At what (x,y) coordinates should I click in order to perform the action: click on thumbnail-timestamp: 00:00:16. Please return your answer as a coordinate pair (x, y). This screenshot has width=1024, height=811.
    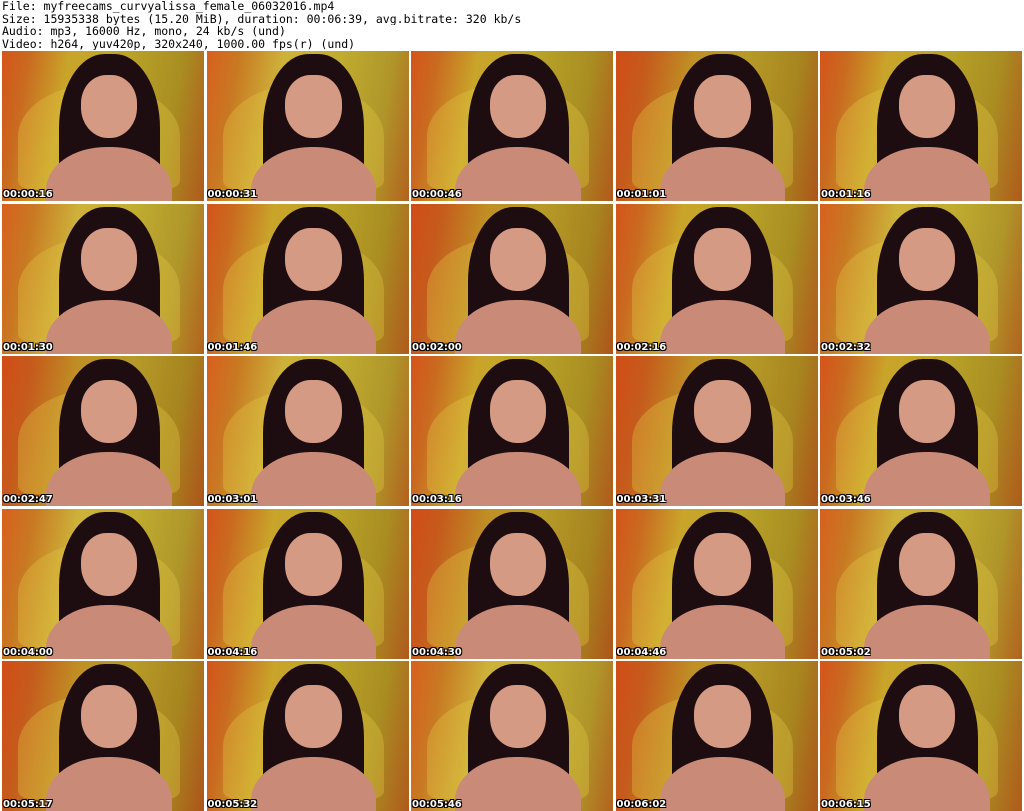
    Looking at the image, I should click on (28, 194).